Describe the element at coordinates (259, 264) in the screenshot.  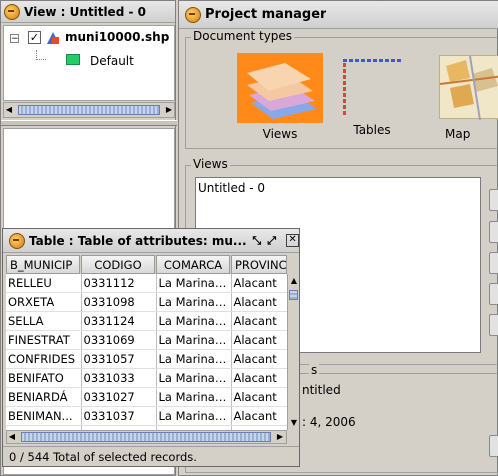
I see `column-header-provinc: PROVINC` at that location.